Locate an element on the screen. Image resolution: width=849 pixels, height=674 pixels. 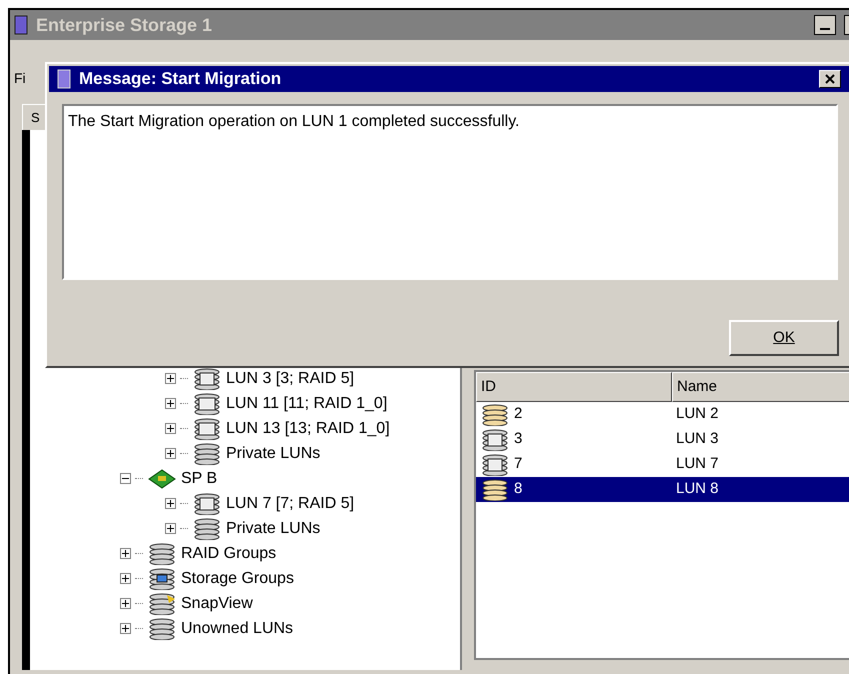
snapshot-disk-icon is located at coordinates (162, 603).